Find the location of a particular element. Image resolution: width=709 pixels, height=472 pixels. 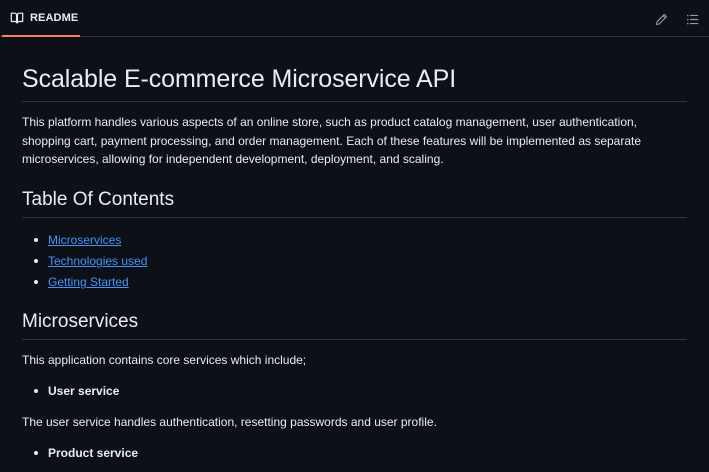

toc-item: Technologies used is located at coordinates (90, 261).